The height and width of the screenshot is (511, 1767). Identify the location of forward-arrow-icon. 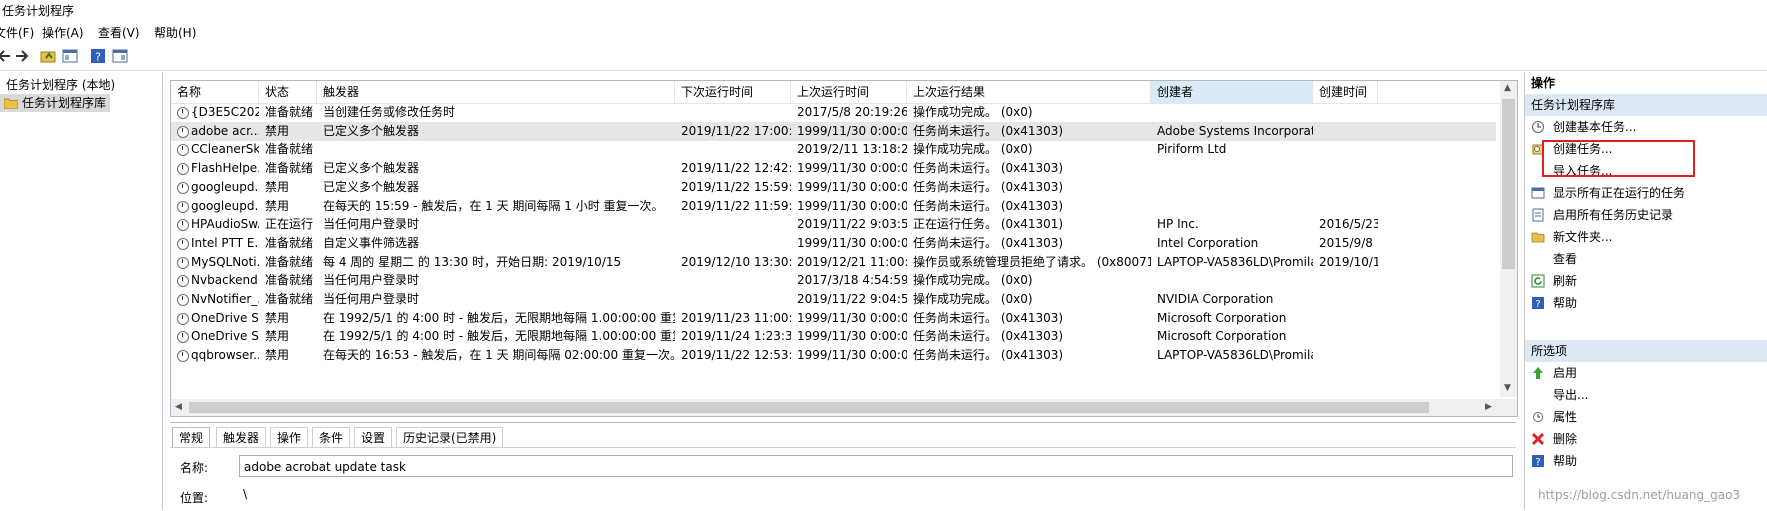
(22, 56).